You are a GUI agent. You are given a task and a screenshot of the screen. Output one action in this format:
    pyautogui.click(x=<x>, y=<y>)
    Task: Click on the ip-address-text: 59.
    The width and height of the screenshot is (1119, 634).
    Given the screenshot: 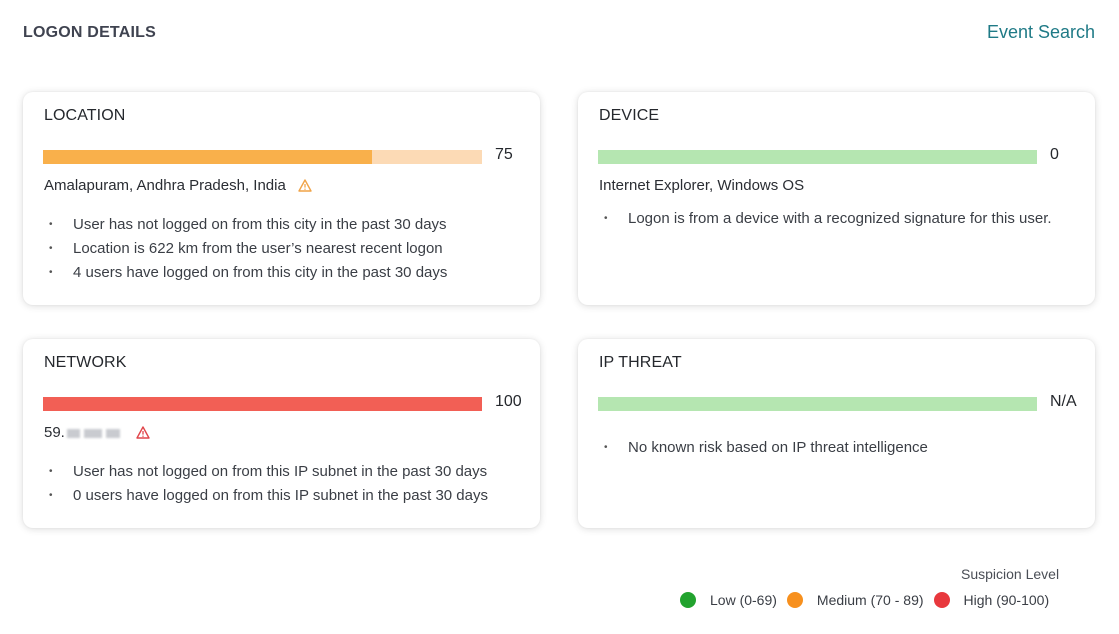 What is the action you would take?
    pyautogui.click(x=54, y=432)
    